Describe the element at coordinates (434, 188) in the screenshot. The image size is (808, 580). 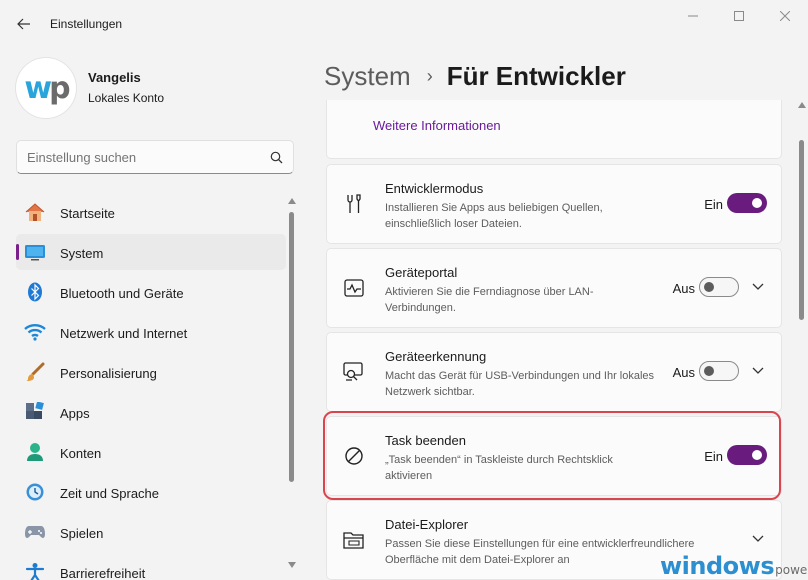
I see `setting-title: Entwicklermodus` at that location.